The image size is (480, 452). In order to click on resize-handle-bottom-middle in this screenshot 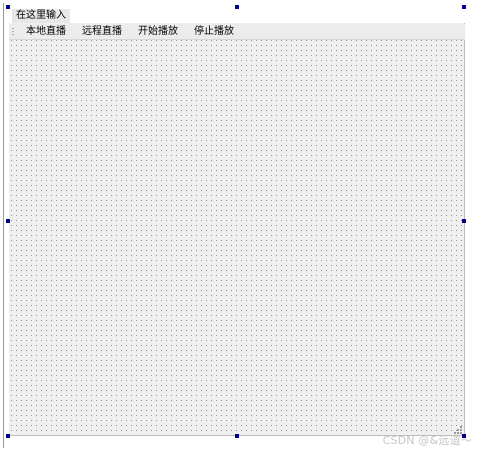, I will do `click(237, 436)`.